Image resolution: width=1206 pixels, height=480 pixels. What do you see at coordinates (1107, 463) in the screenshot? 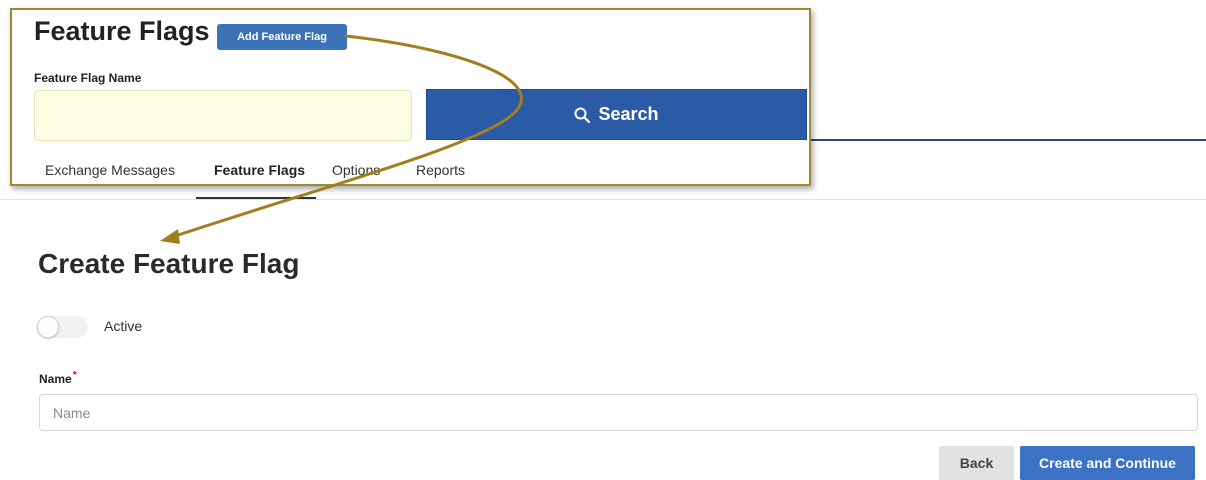
I see `create-and-continue-button: Create and Continue` at bounding box center [1107, 463].